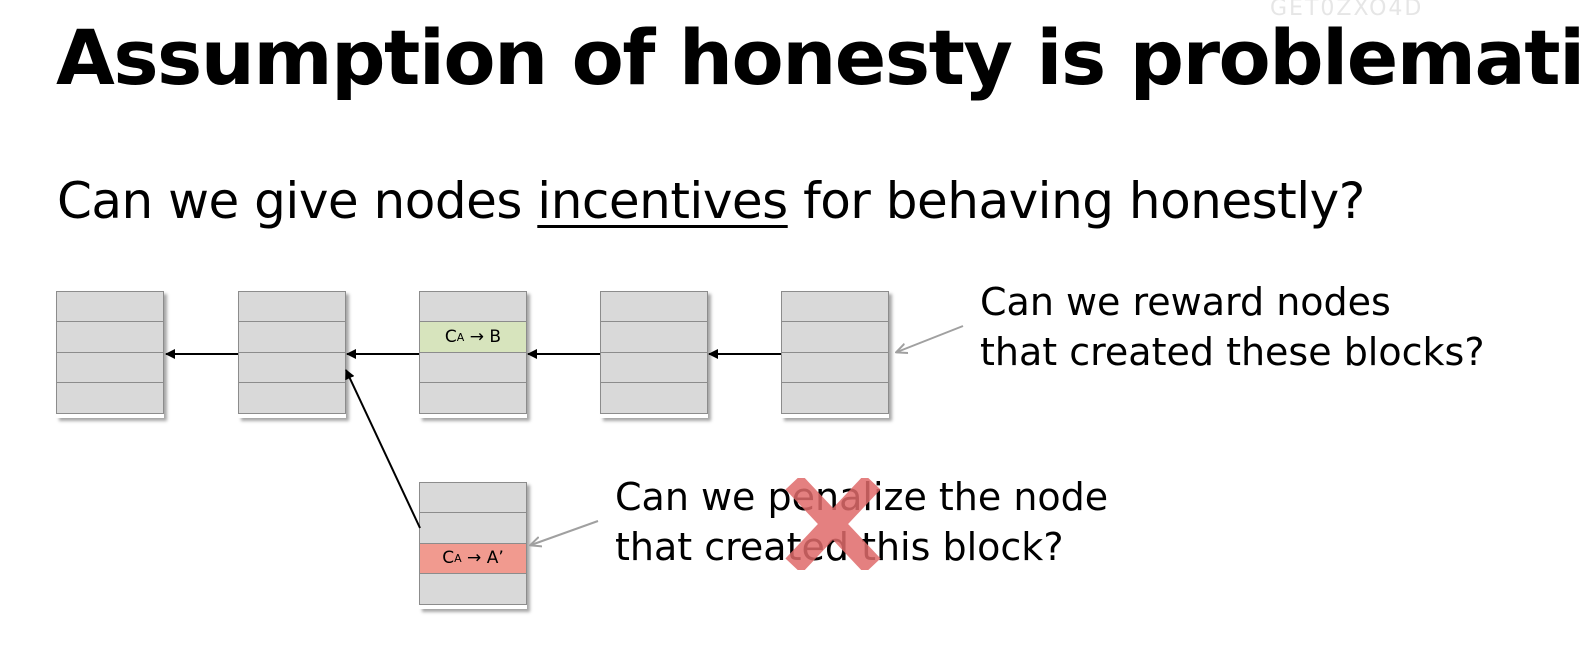  I want to click on callout-arrow-penalize, so click(565, 532).